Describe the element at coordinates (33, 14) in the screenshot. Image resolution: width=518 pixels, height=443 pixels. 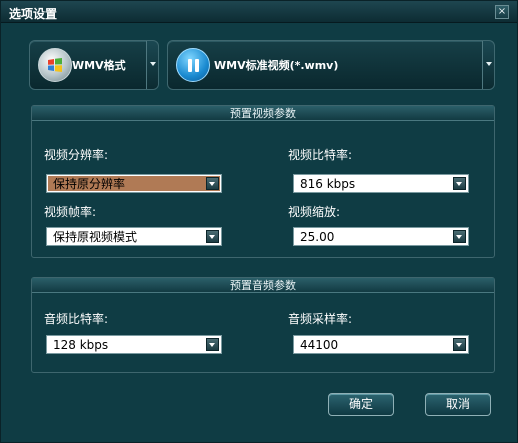
I see `dialog-title: 选项设置` at that location.